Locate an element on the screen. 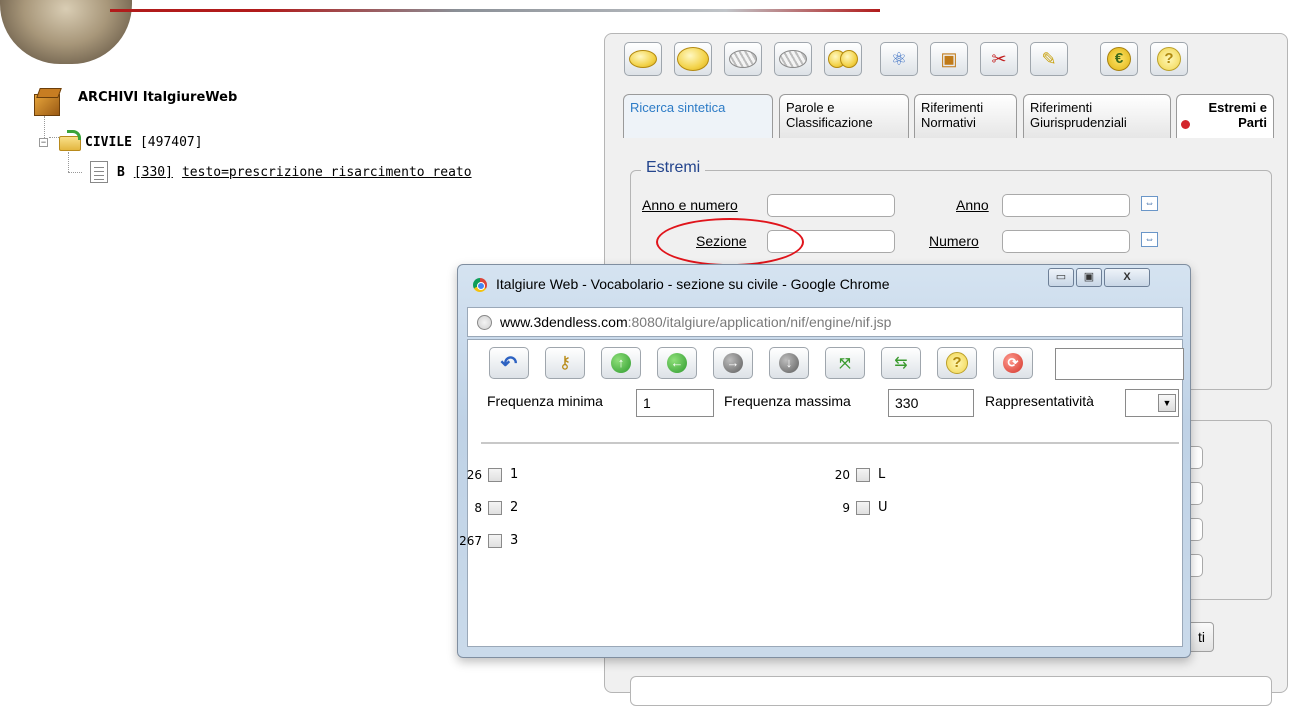 The image size is (1290, 706). refresh-button: ⟳ is located at coordinates (1013, 363).